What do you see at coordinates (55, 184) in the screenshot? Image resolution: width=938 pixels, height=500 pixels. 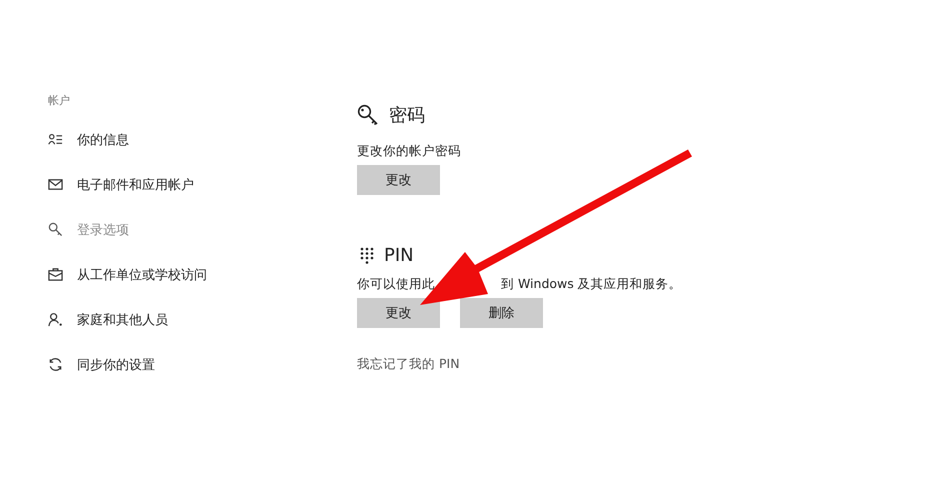 I see `mail-icon` at bounding box center [55, 184].